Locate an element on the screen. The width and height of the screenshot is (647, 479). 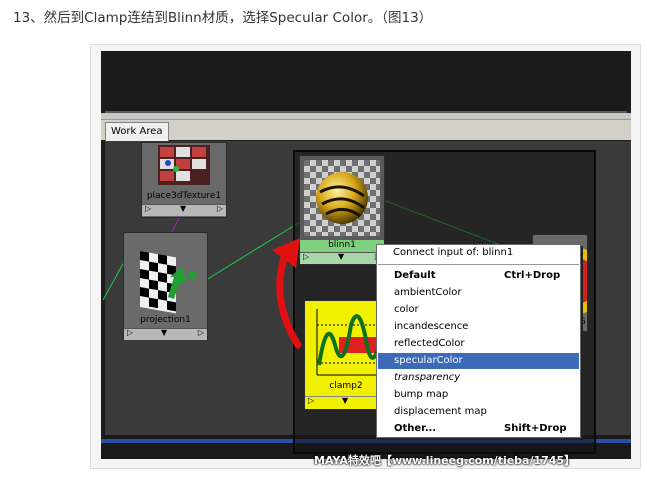
menu-item-label: displacement map is located at coordinates (440, 411).